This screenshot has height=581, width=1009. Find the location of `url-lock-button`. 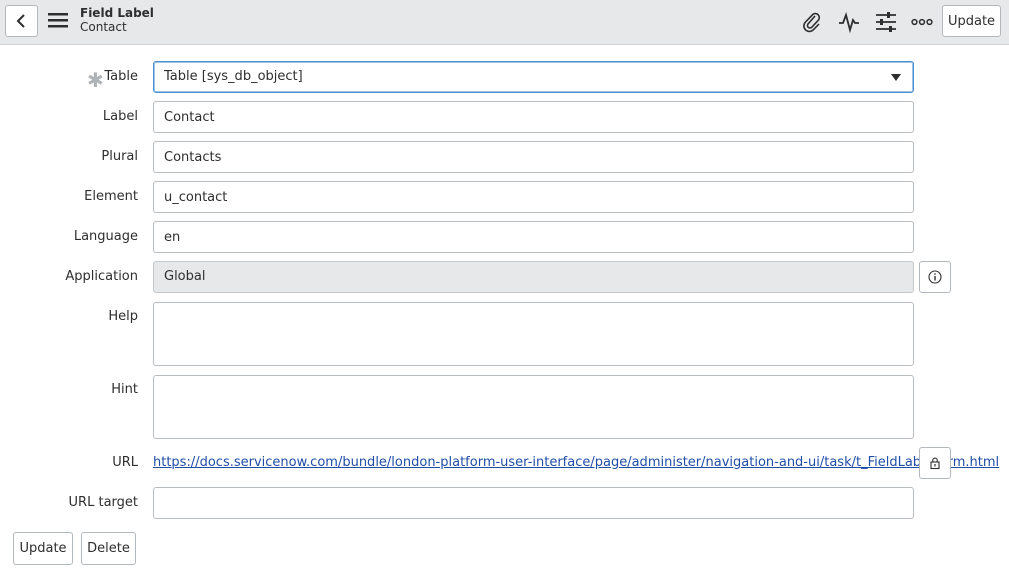

url-lock-button is located at coordinates (935, 463).